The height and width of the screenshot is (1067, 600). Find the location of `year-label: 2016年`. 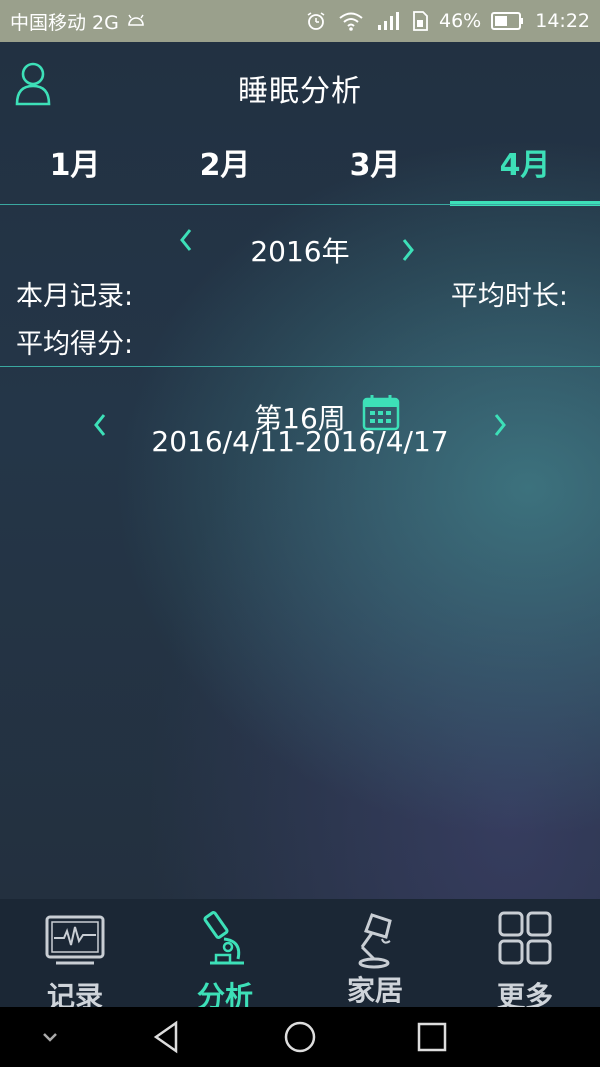

year-label: 2016年 is located at coordinates (300, 251).